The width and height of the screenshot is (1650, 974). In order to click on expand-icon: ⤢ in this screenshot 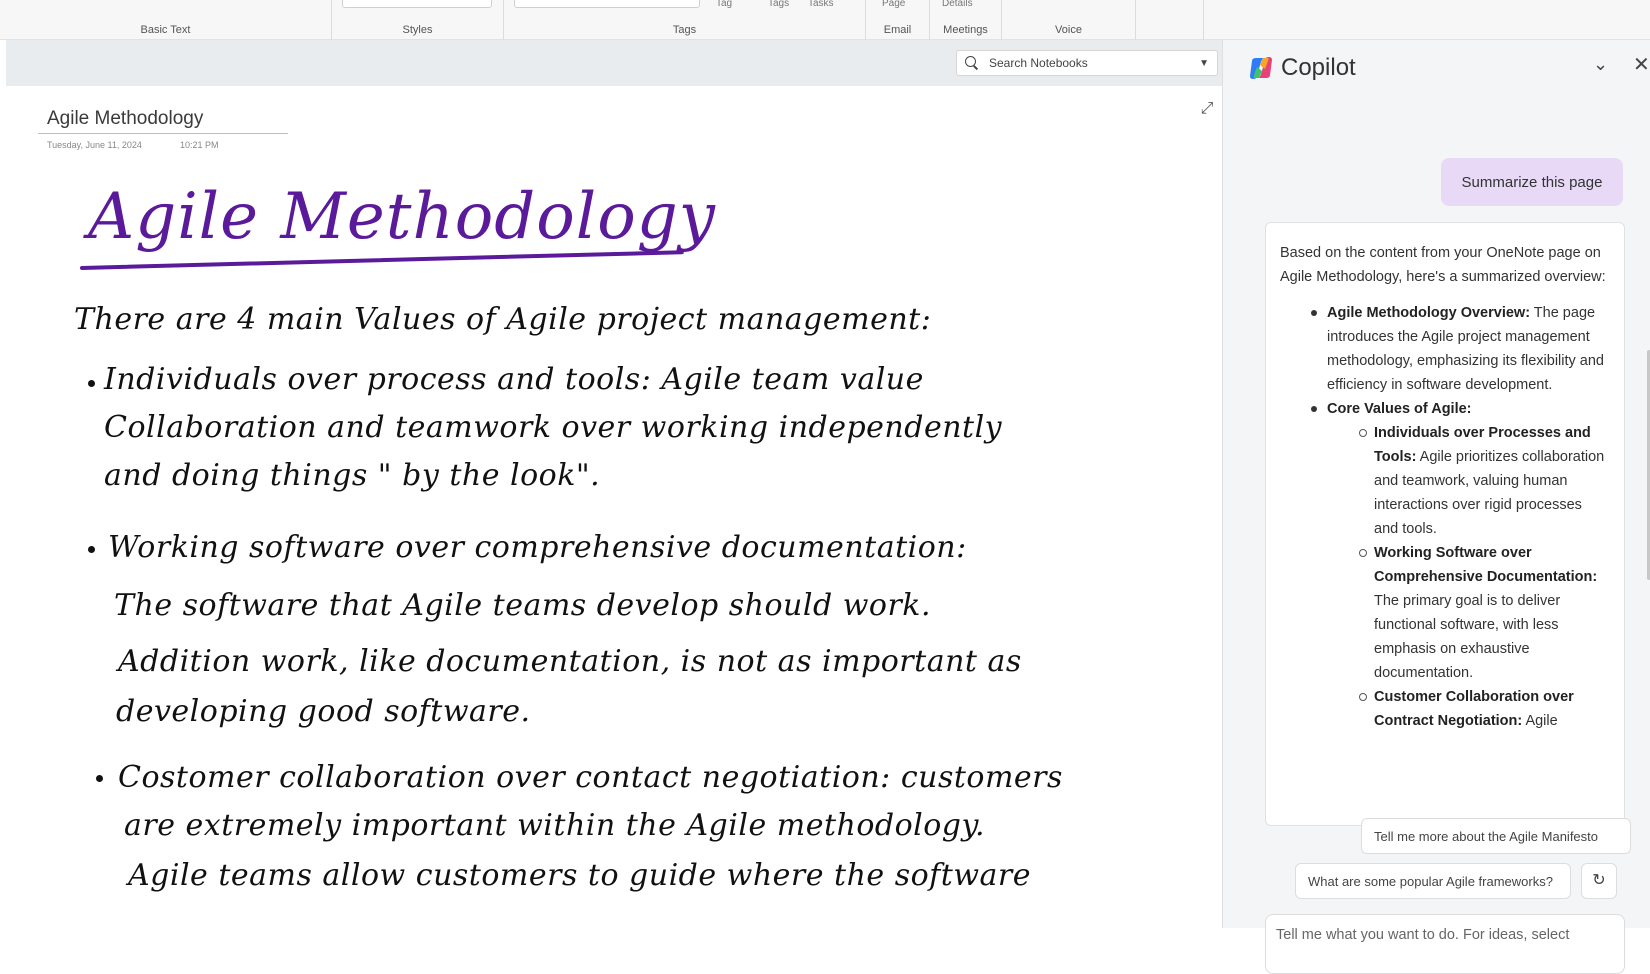, I will do `click(1207, 109)`.